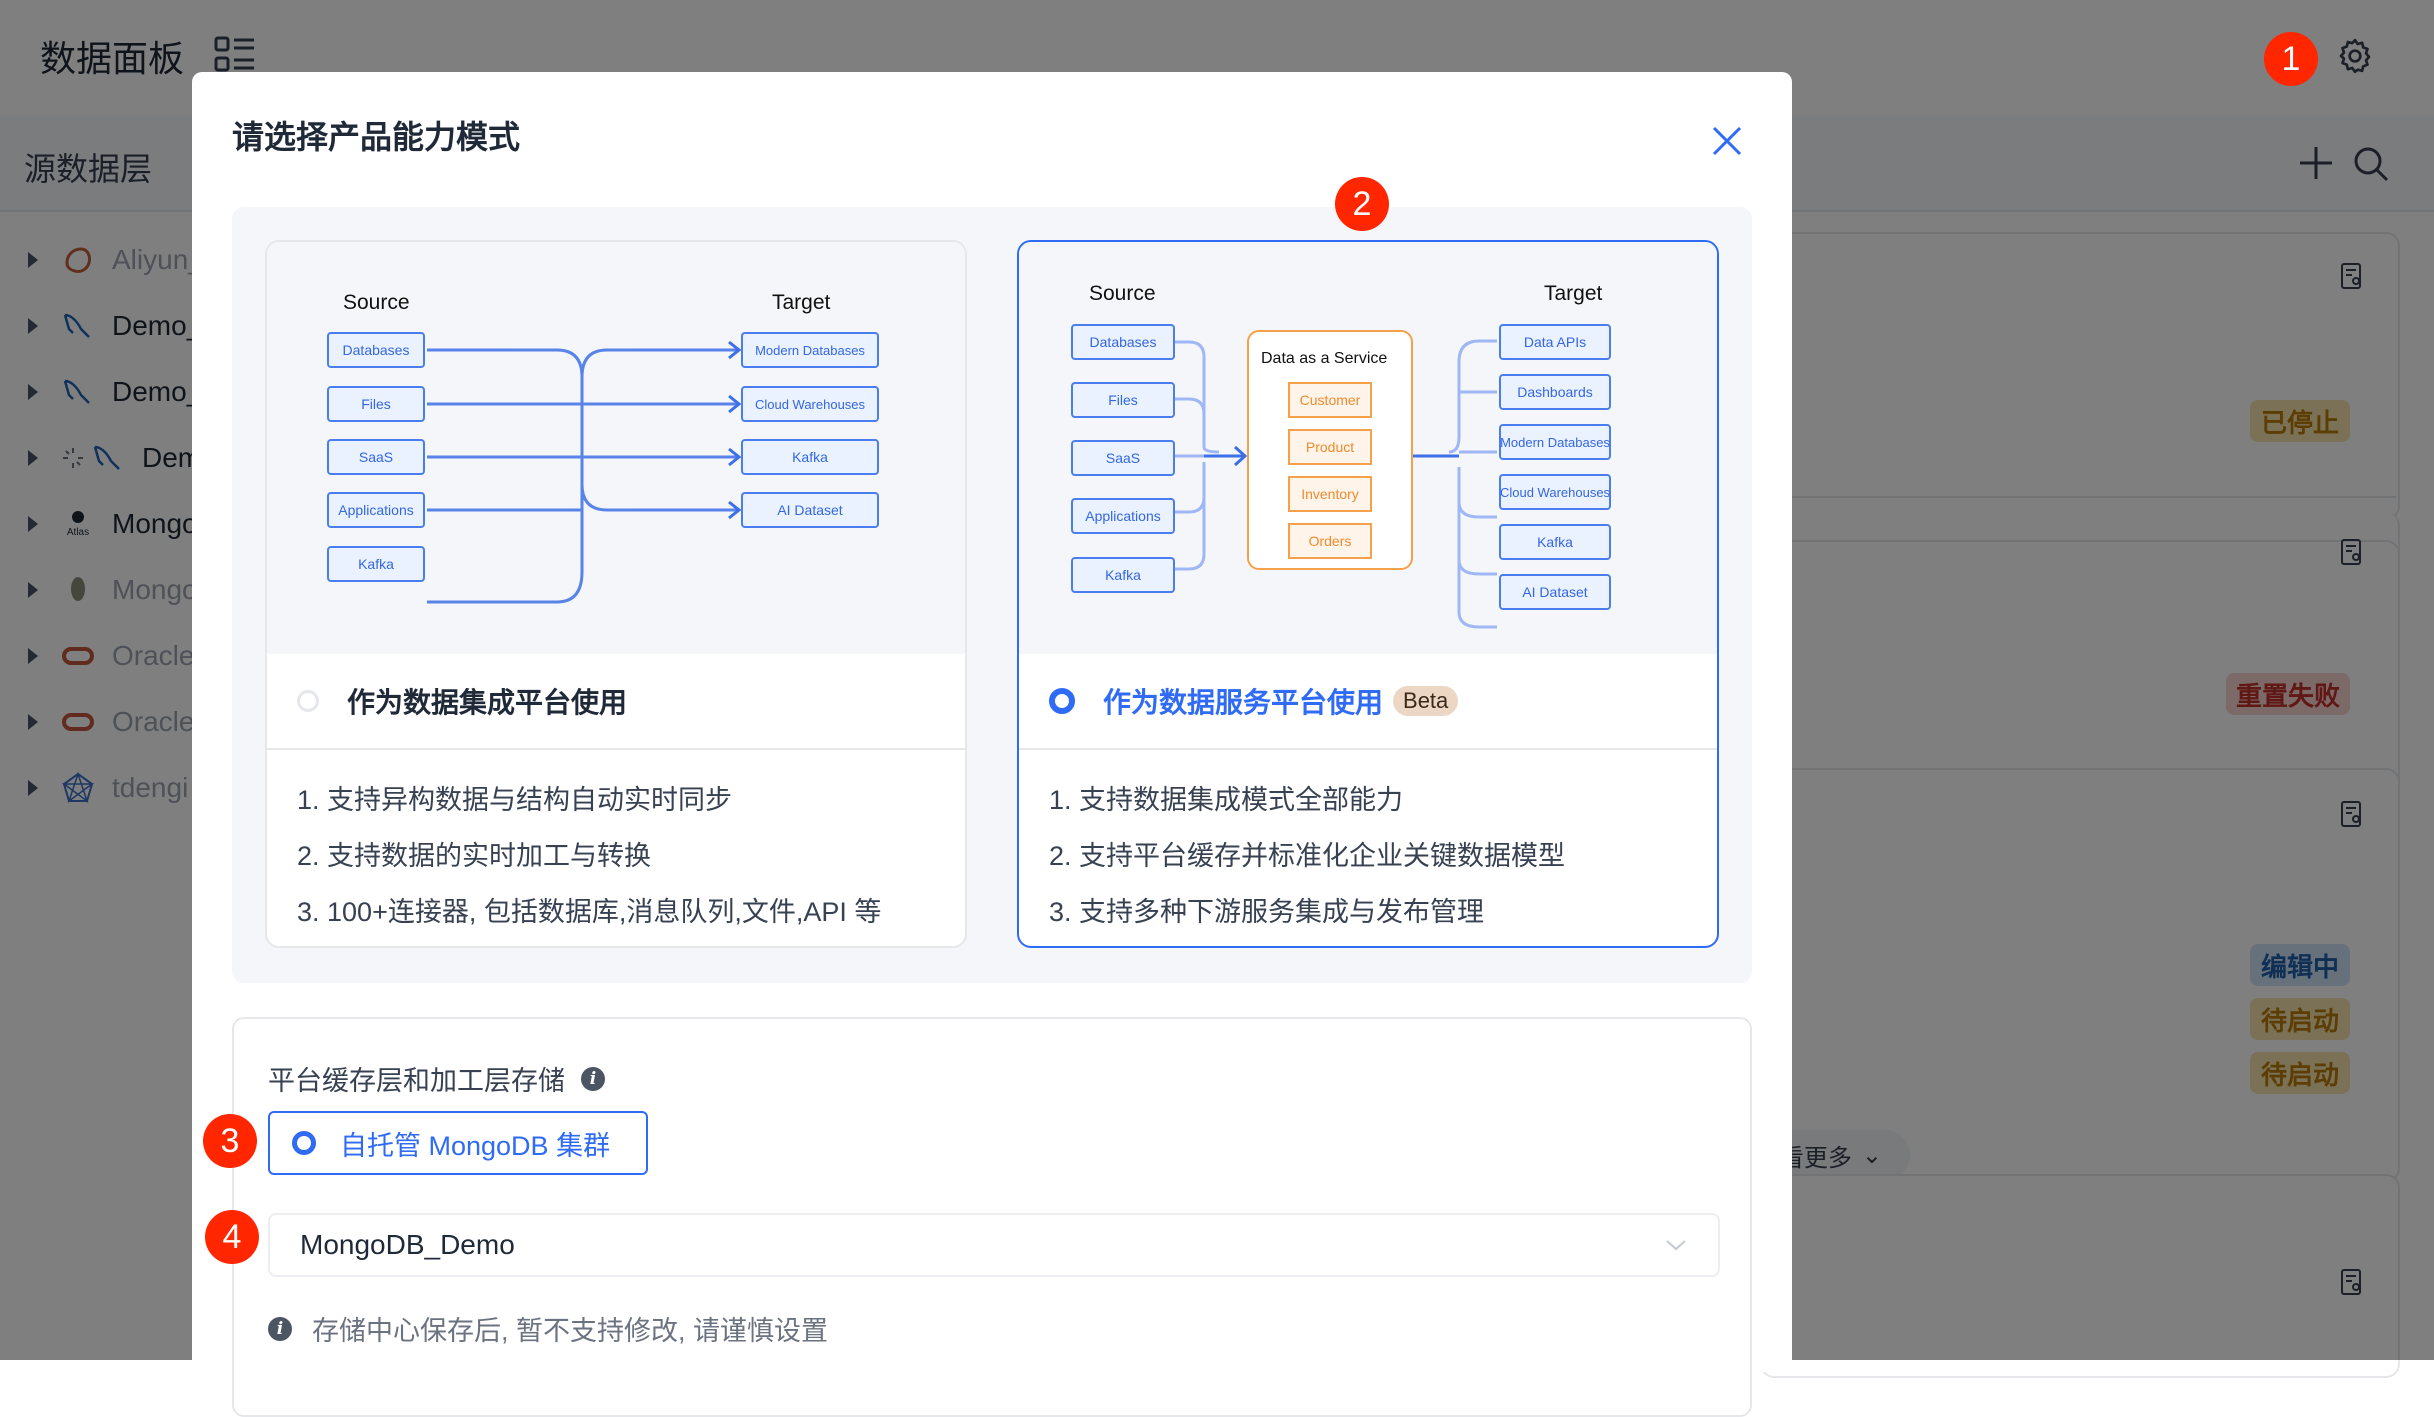 The width and height of the screenshot is (2434, 1417). Describe the element at coordinates (1226, 800) in the screenshot. I see `feature-item: 1. 支持数据集成模式全部能力` at that location.